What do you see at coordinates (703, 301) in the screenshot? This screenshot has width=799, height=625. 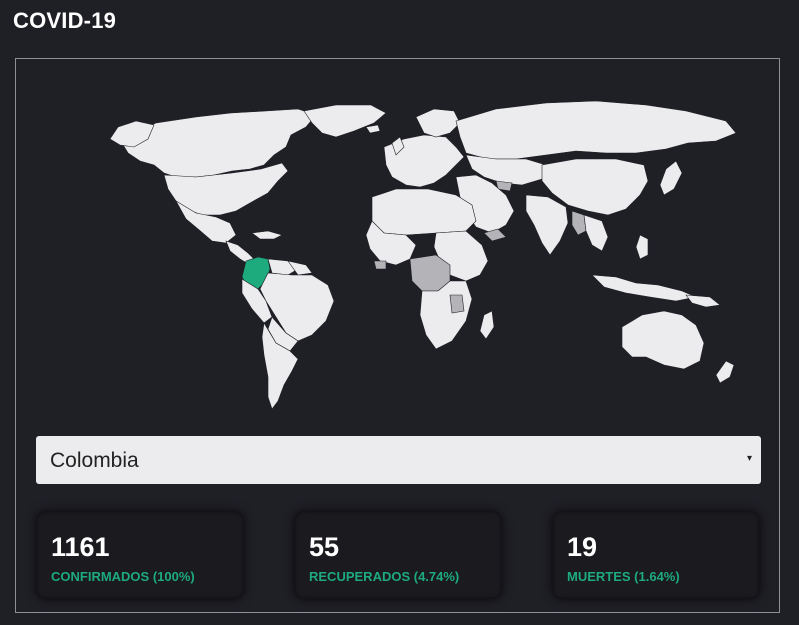 I see `map-country-papua` at bounding box center [703, 301].